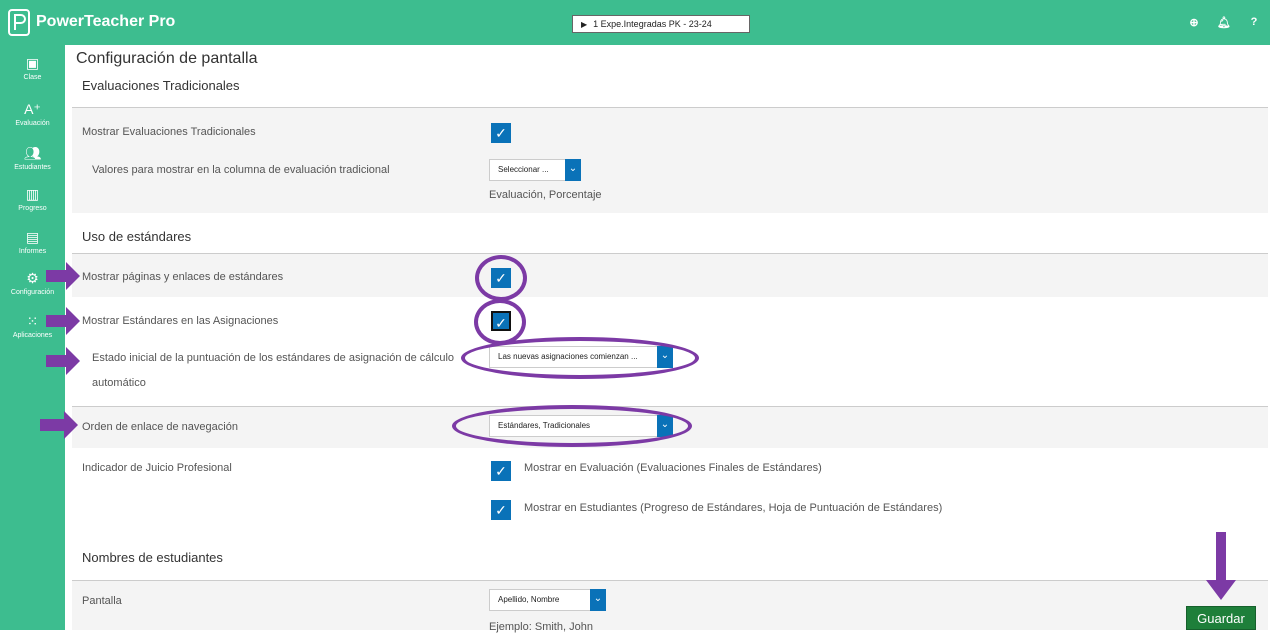 The width and height of the screenshot is (1270, 637). I want to click on sidebar-item-estudiantes: 👥︎ Estudiantes, so click(32, 158).